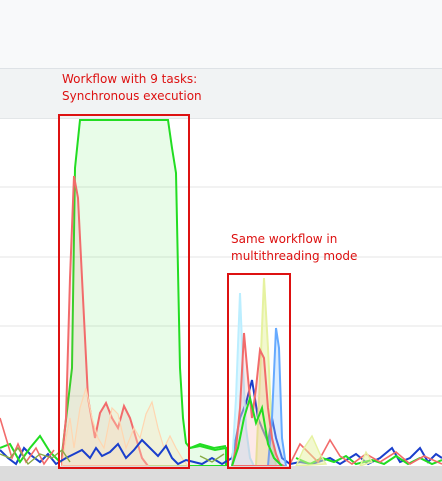 The height and width of the screenshot is (481, 442). Describe the element at coordinates (294, 256) in the screenshot. I see `multithreading-annotation-line2: multithreading mode` at that location.